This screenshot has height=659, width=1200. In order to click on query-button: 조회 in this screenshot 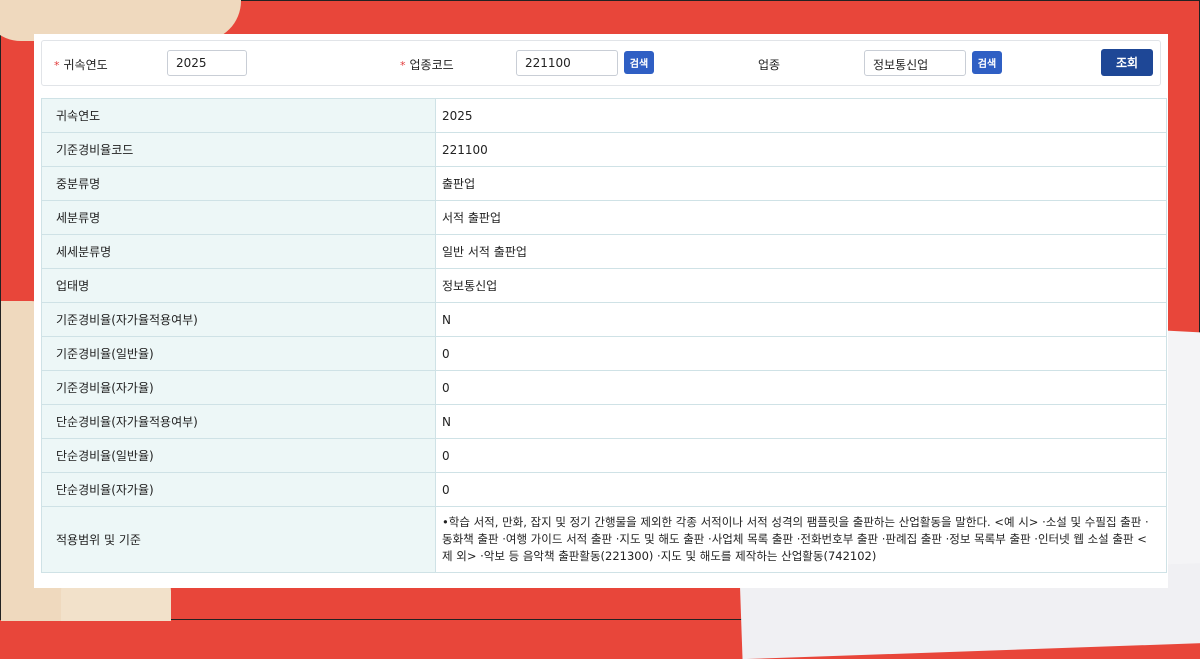, I will do `click(1127, 62)`.